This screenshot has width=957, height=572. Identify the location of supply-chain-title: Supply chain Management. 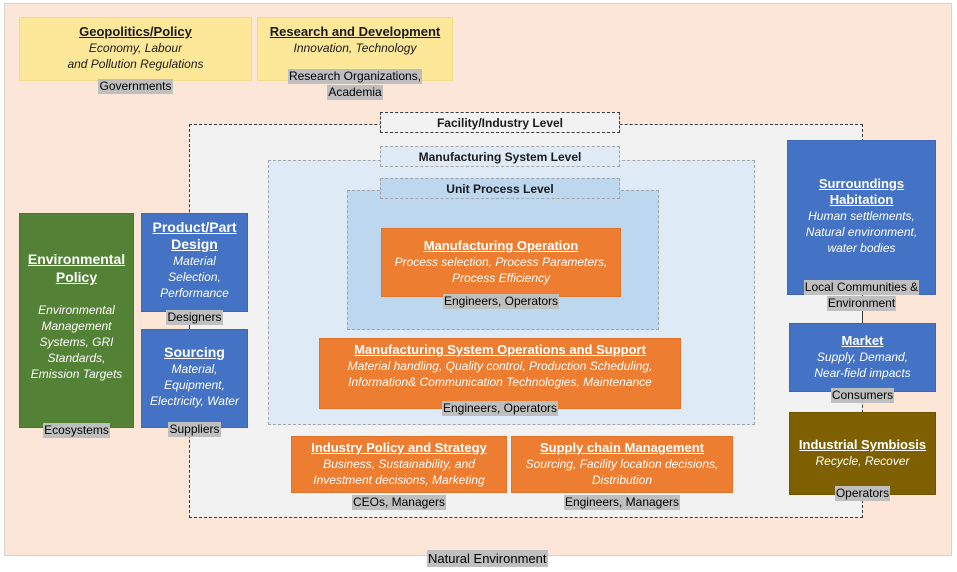
(622, 447).